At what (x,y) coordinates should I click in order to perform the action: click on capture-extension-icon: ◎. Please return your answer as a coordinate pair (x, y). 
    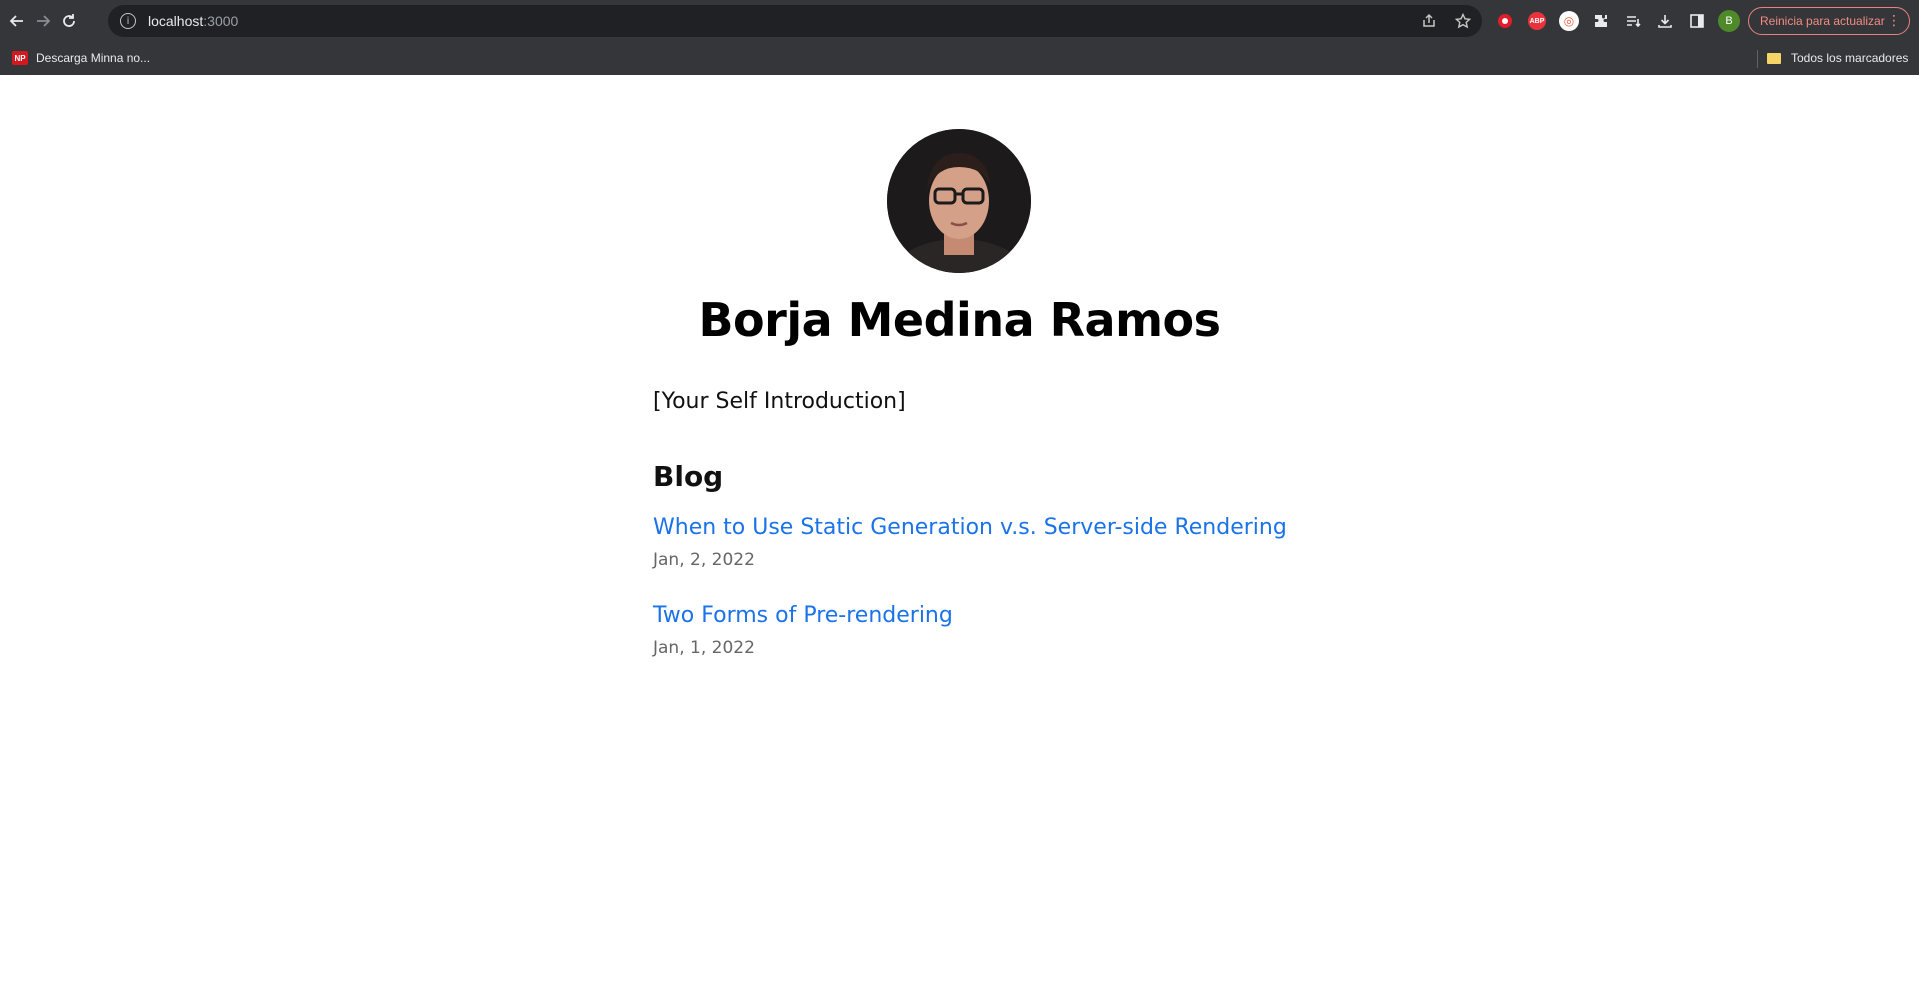
    Looking at the image, I should click on (1569, 21).